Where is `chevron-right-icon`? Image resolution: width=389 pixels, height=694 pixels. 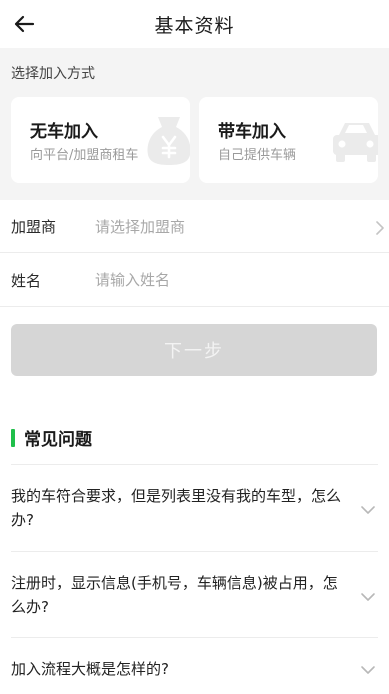 chevron-right-icon is located at coordinates (380, 228).